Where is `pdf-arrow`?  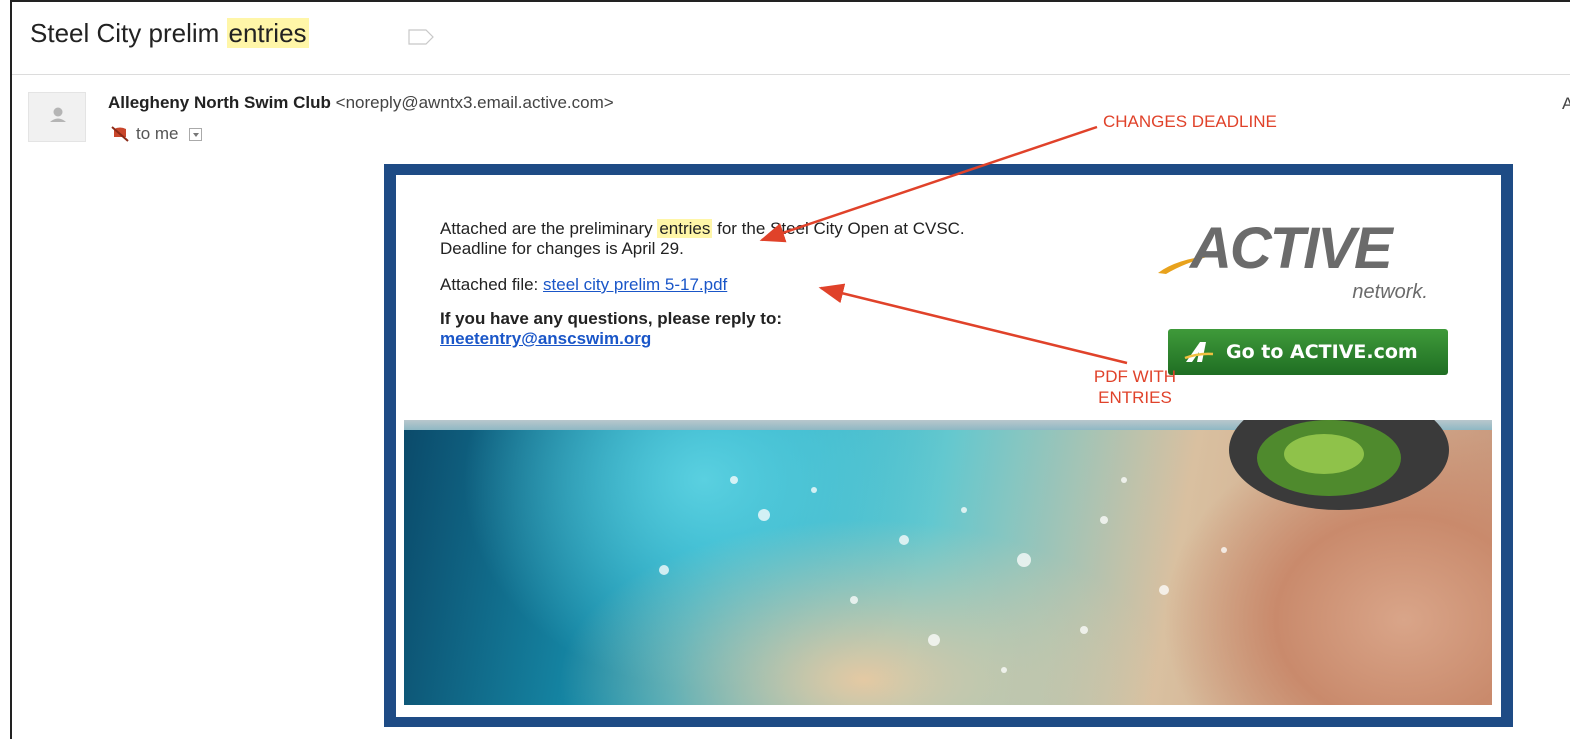 pdf-arrow is located at coordinates (973, 324).